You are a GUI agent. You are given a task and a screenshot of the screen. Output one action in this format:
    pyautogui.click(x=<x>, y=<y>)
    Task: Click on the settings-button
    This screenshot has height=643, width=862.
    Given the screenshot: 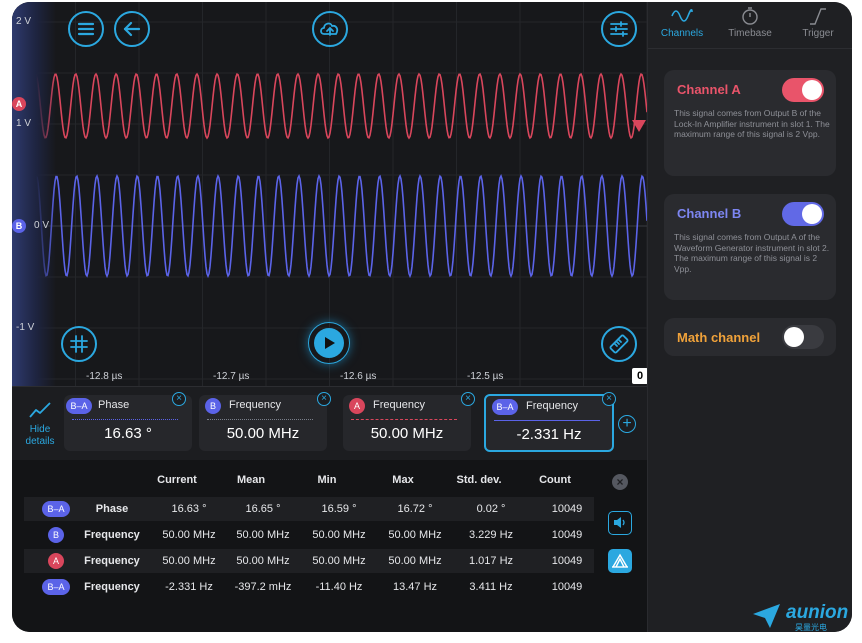 What is the action you would take?
    pyautogui.click(x=619, y=29)
    